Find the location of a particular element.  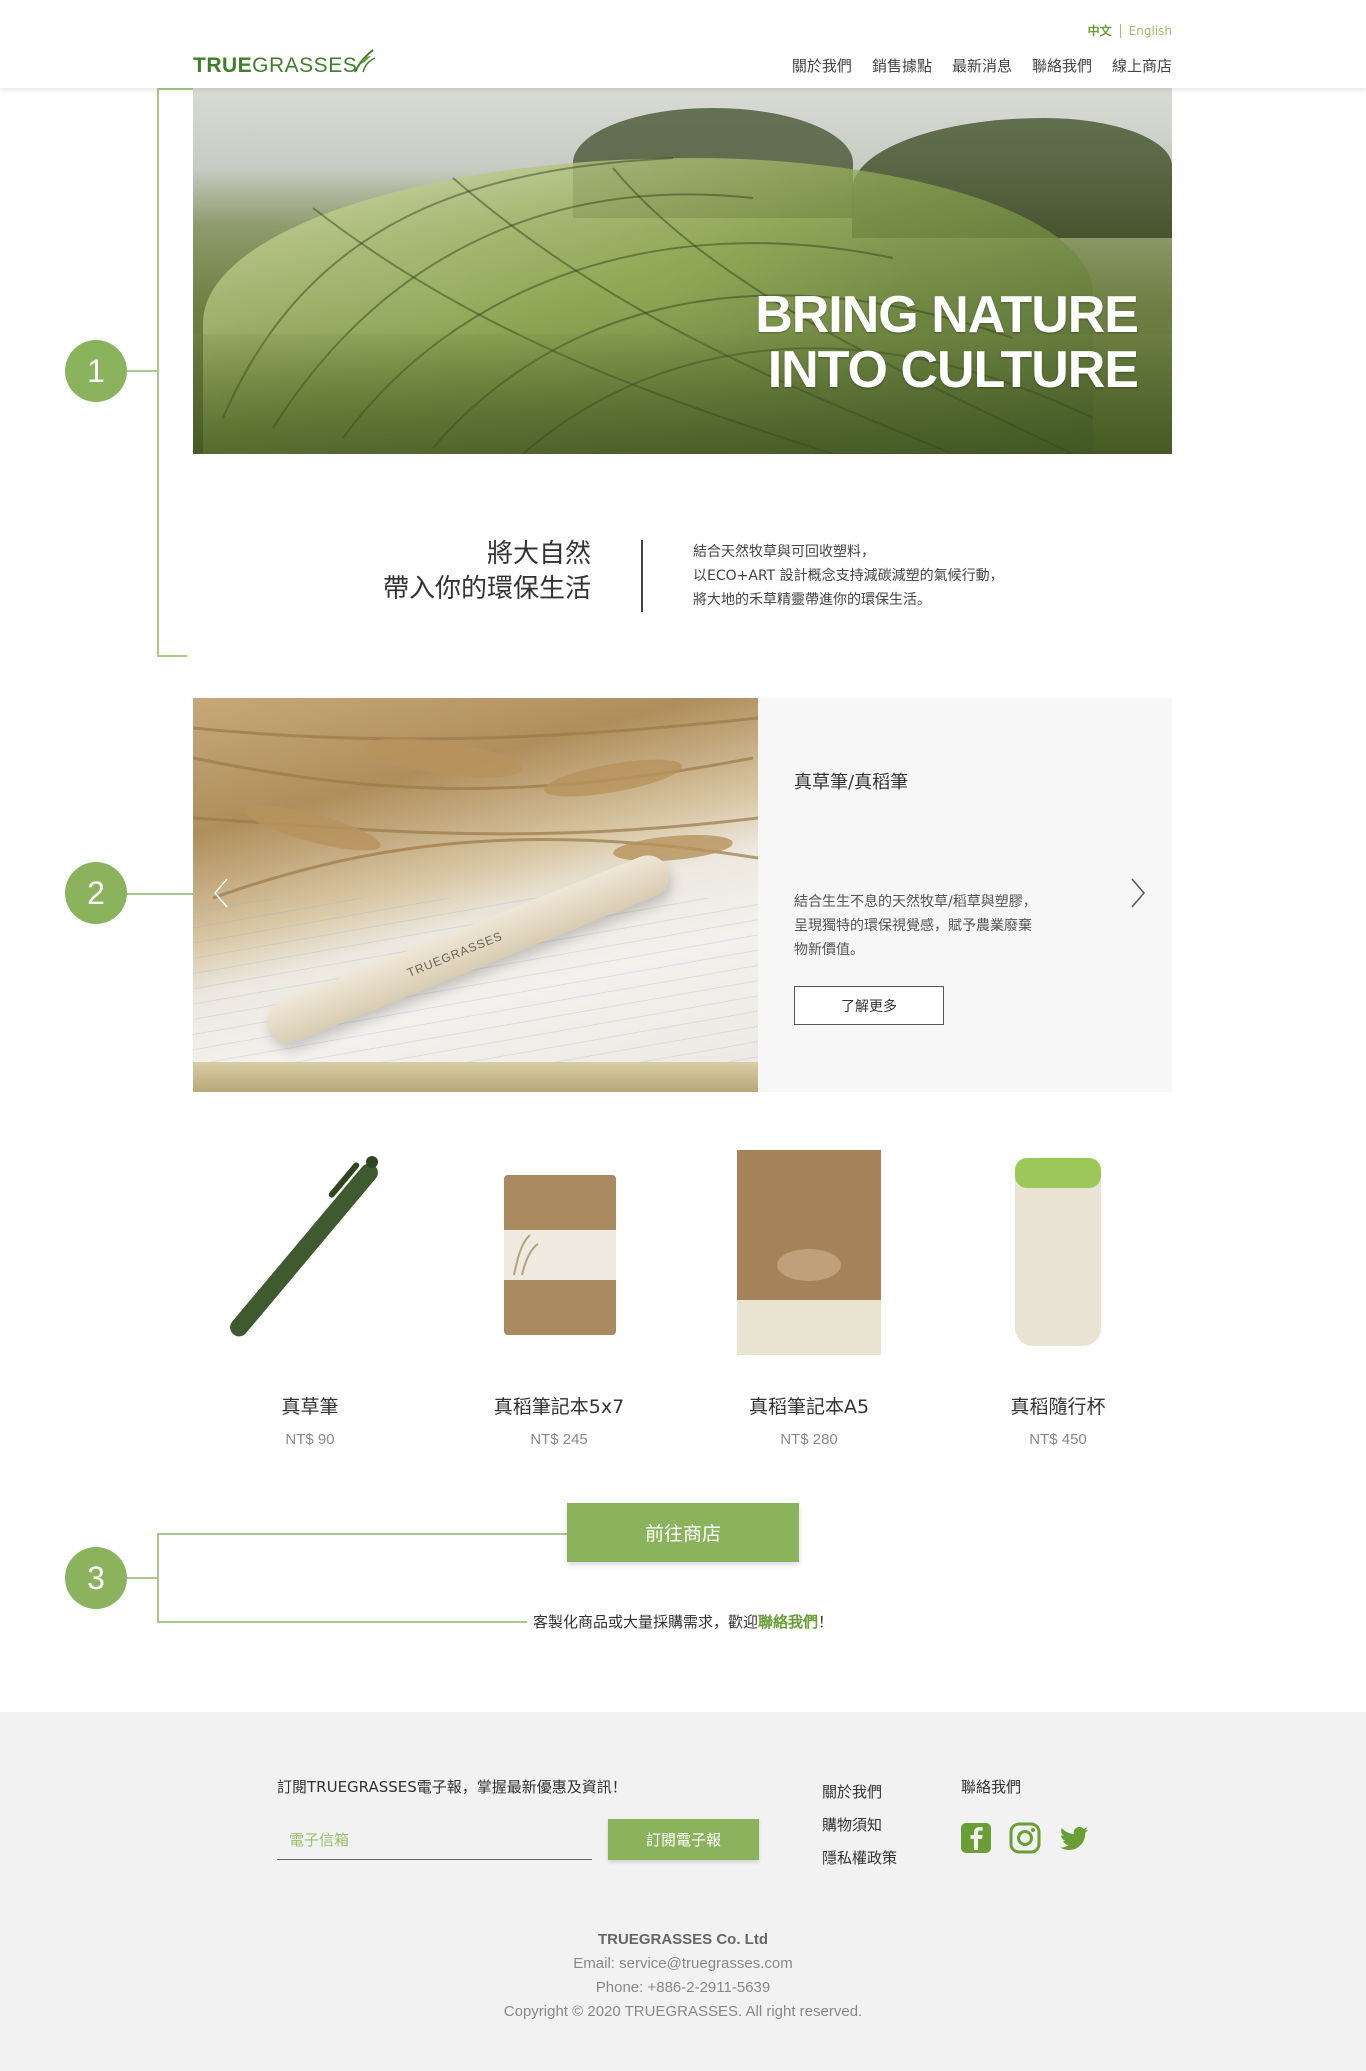

product-card-notebook-a5: 真稻筆記本A5 NT$ 280 is located at coordinates (809, 1294).